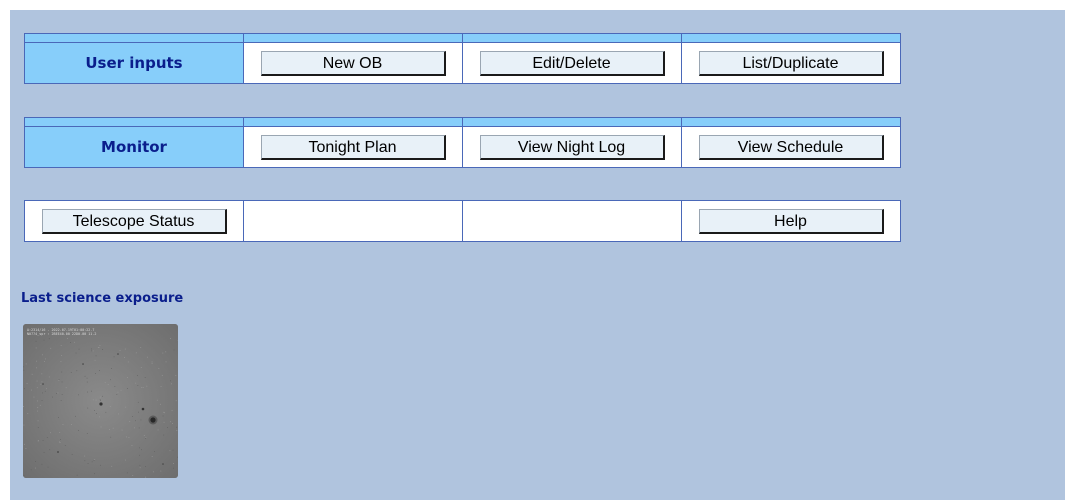 This screenshot has width=1065, height=500. I want to click on new-ob-button: New OB, so click(353, 63).